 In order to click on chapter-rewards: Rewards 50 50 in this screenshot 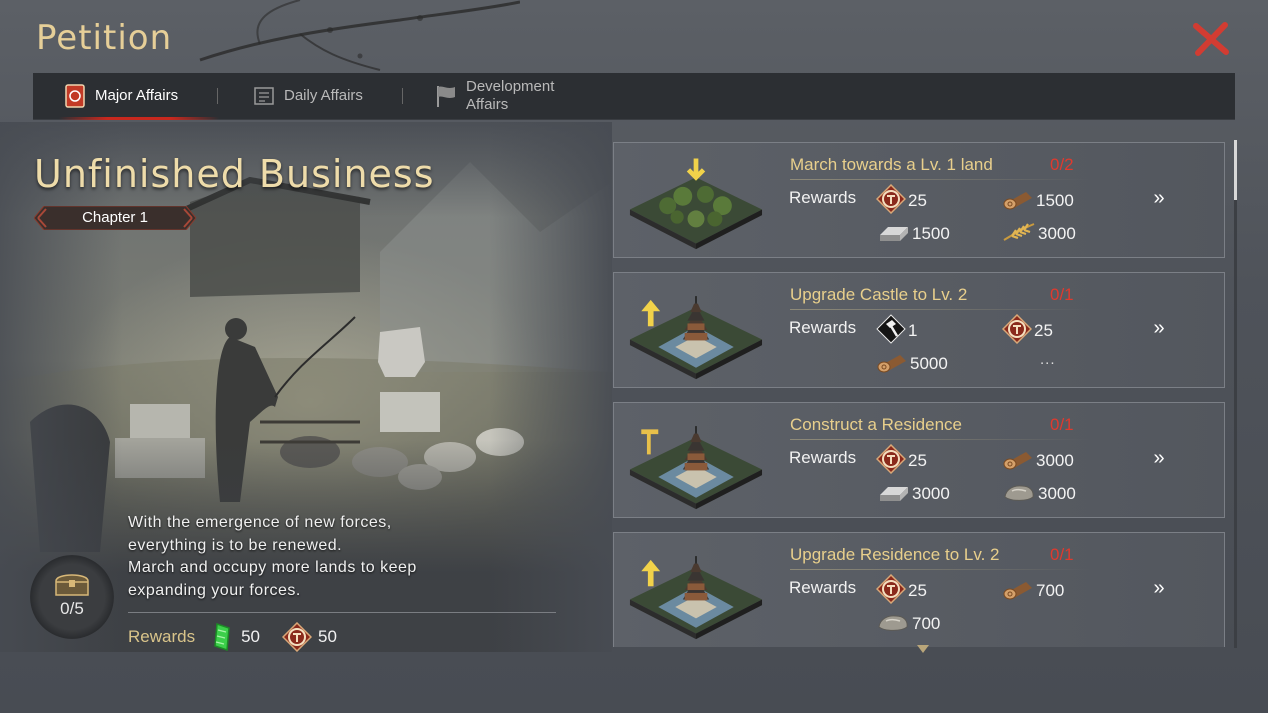, I will do `click(243, 637)`.